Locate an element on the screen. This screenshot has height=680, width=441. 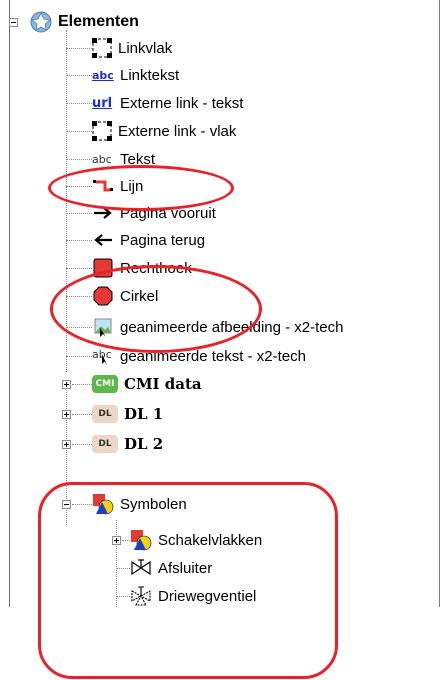
tree-item-geanimeerde-tekst: abc geanimeerde tekst - x2-tech is located at coordinates (199, 356).